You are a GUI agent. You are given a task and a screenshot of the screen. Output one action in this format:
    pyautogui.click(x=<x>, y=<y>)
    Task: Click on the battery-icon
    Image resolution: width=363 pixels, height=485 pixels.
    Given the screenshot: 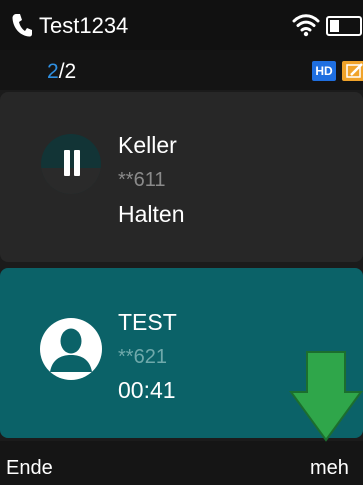 What is the action you would take?
    pyautogui.click(x=344, y=26)
    